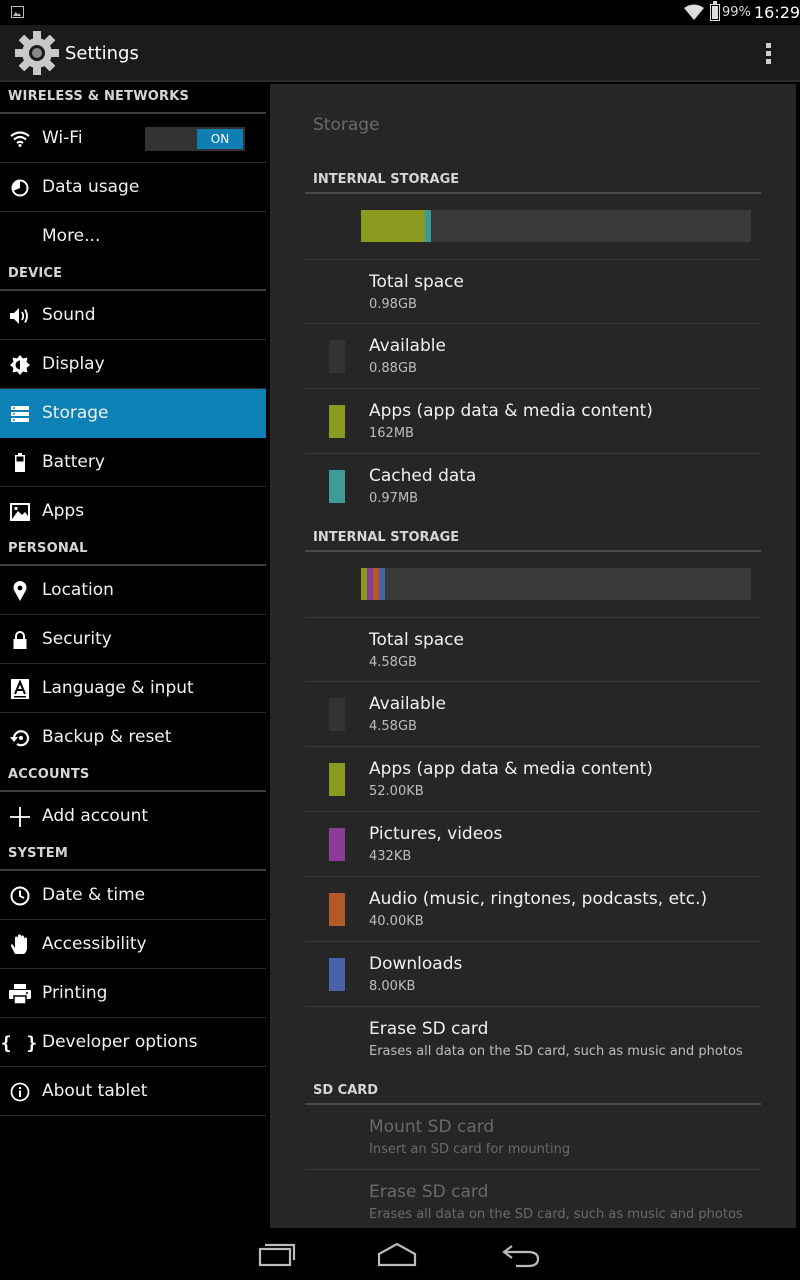 Image resolution: width=800 pixels, height=1280 pixels. What do you see at coordinates (75, 993) in the screenshot?
I see `sidebar-item-label: Printing` at bounding box center [75, 993].